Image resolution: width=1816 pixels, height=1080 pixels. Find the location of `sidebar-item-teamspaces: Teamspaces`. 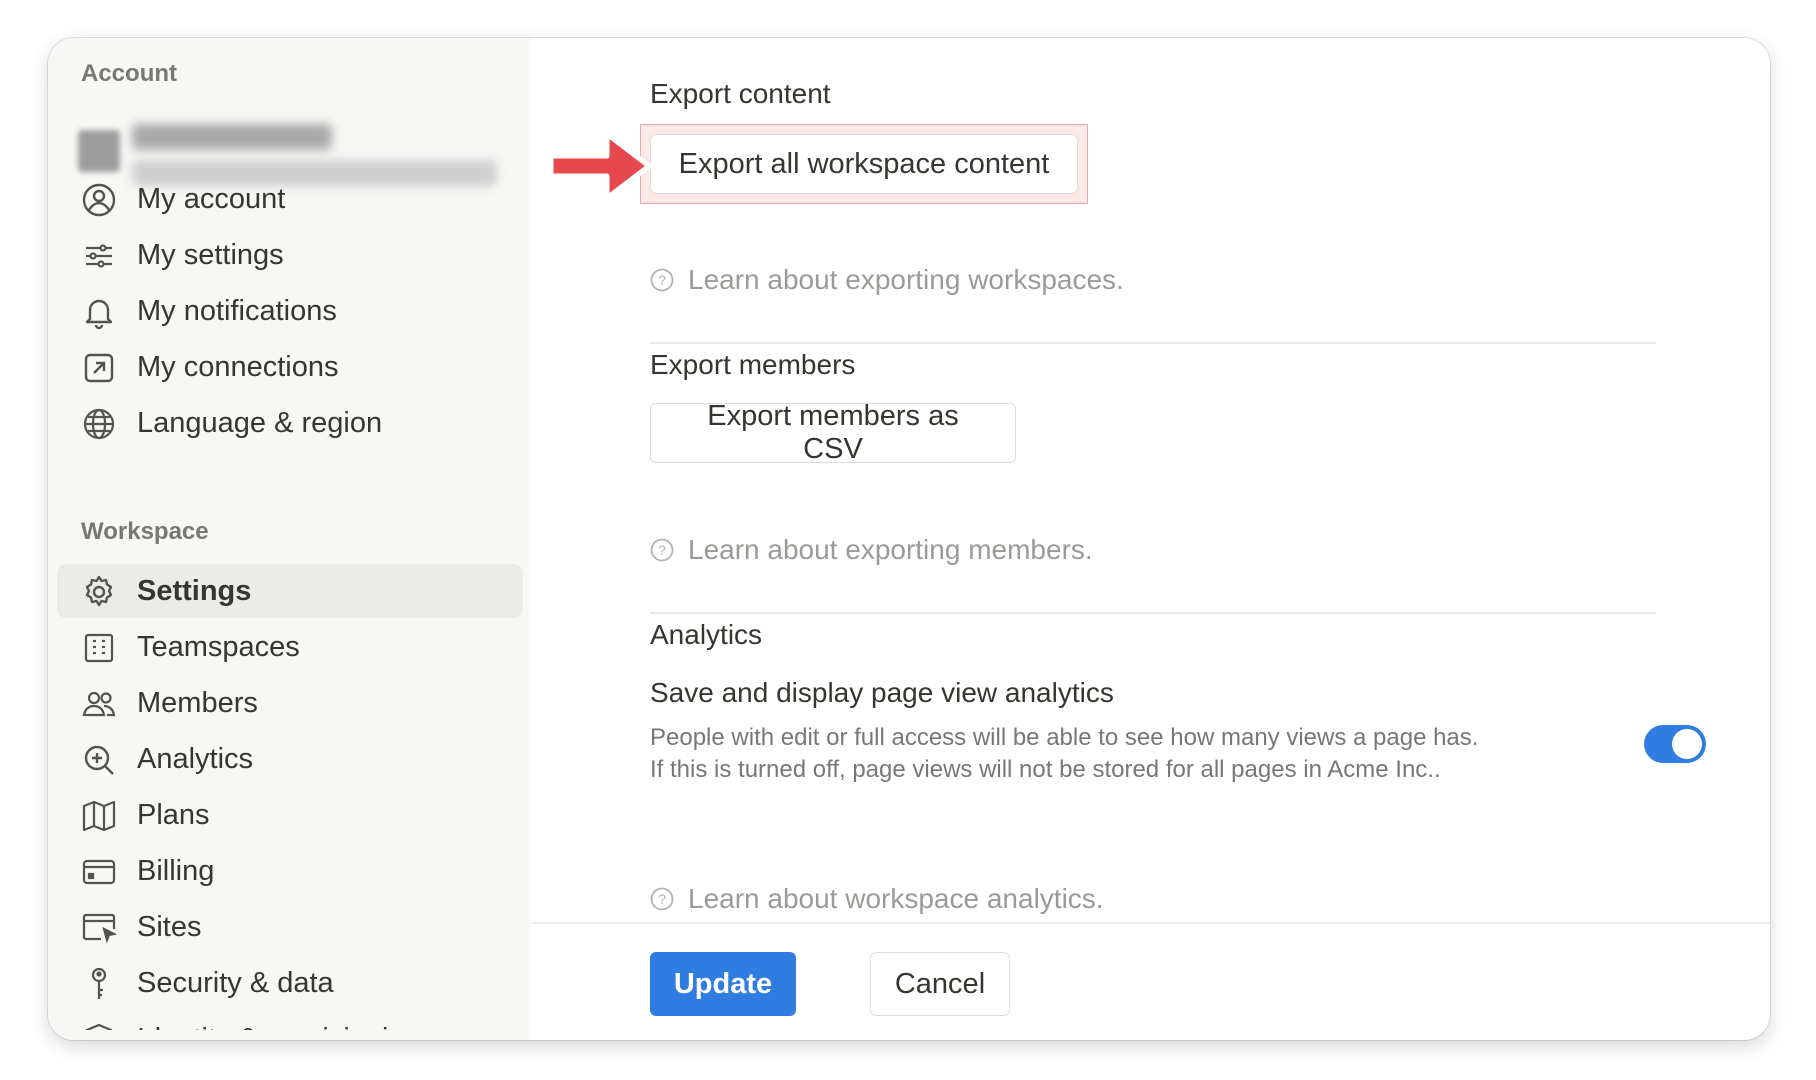

sidebar-item-teamspaces: Teamspaces is located at coordinates (290, 647).